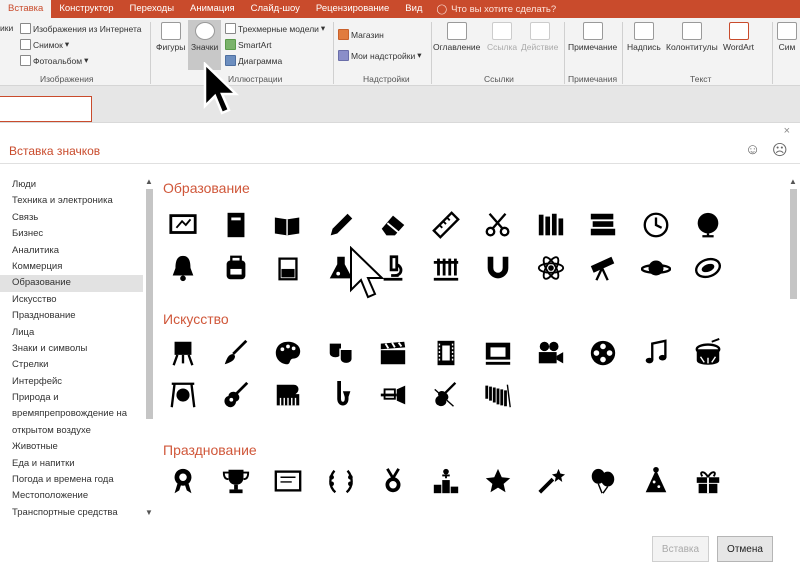 Image resolution: width=800 pixels, height=572 pixels. I want to click on category-item: Искусство, so click(71, 300).